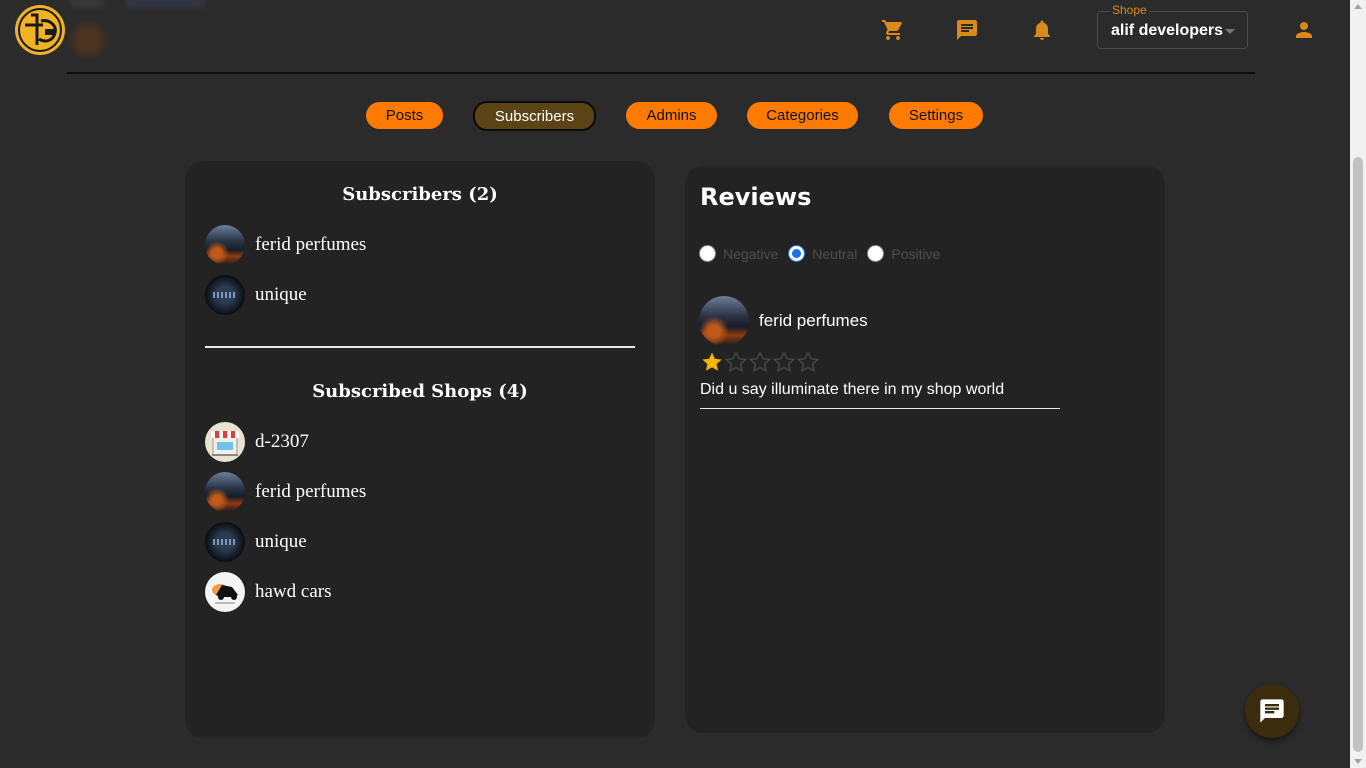  Describe the element at coordinates (420, 194) in the screenshot. I see `subscribers-title: Subscribers (2)` at that location.